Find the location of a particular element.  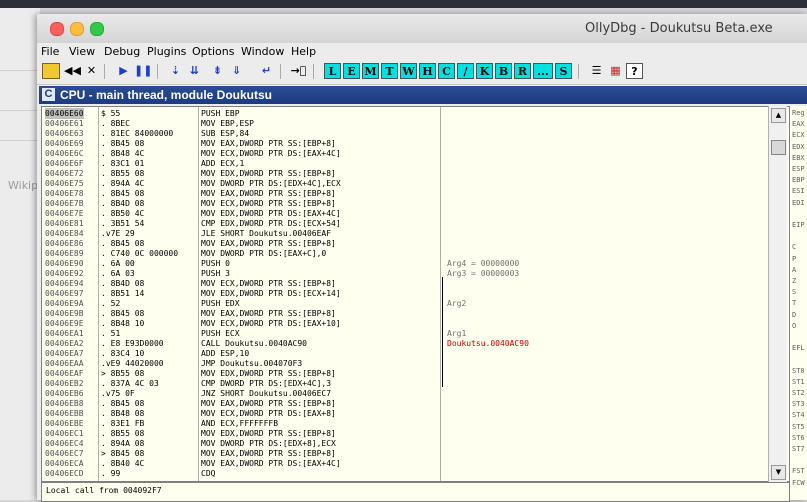

menu-view: View is located at coordinates (82, 51).